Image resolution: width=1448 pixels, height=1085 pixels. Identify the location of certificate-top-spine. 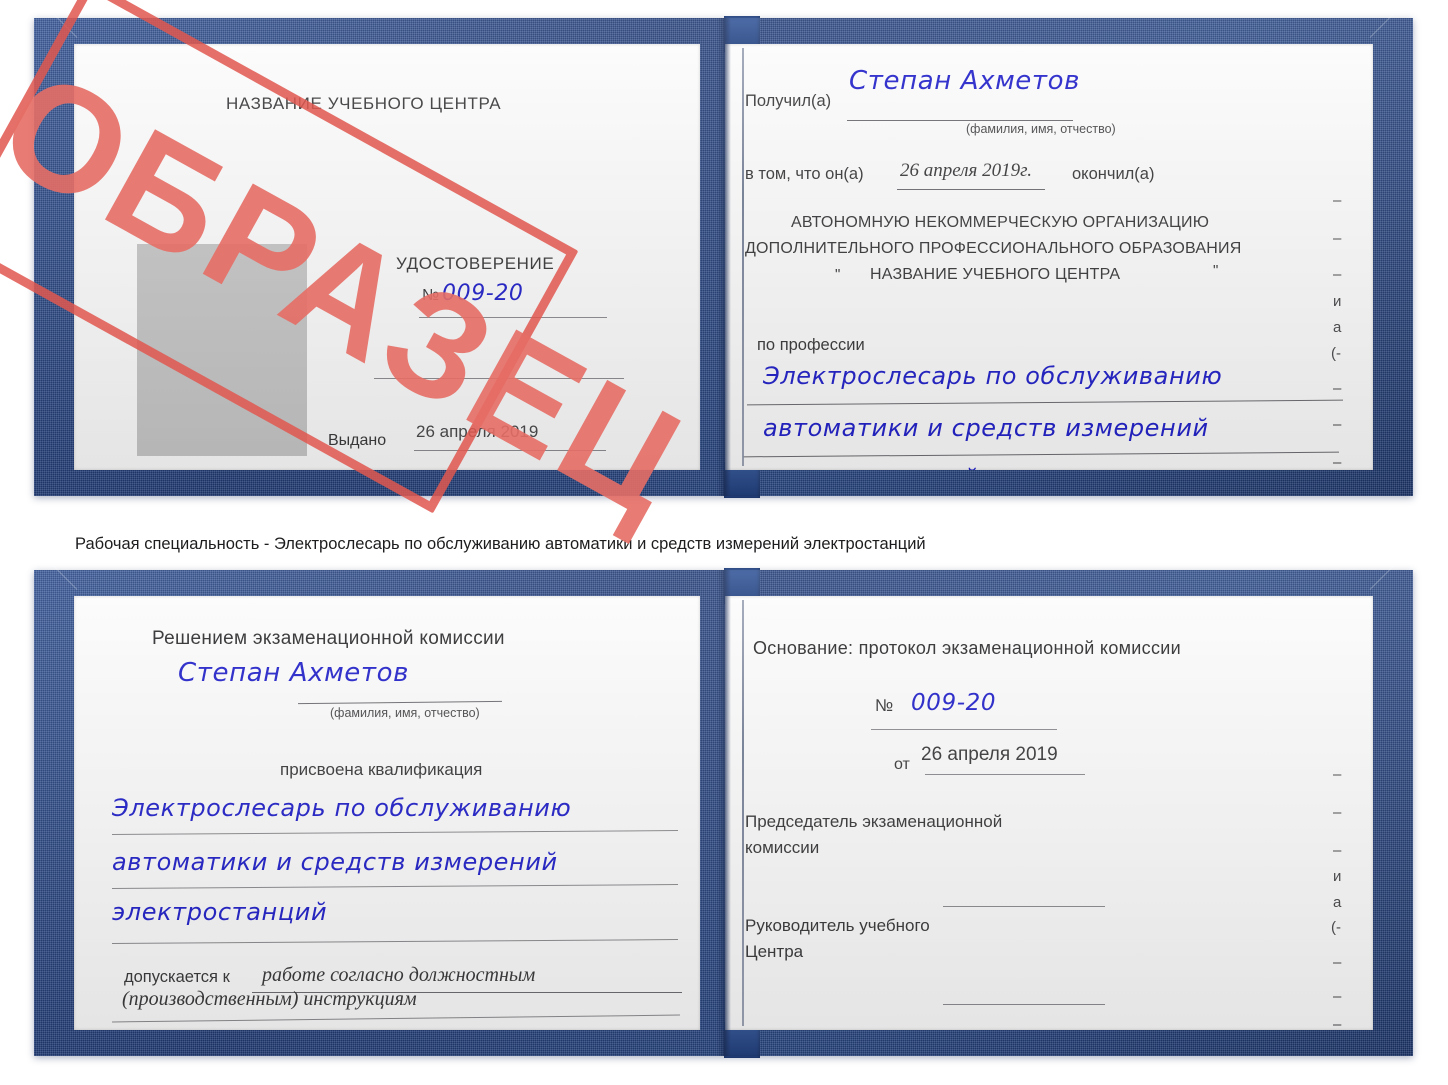
(724, 257).